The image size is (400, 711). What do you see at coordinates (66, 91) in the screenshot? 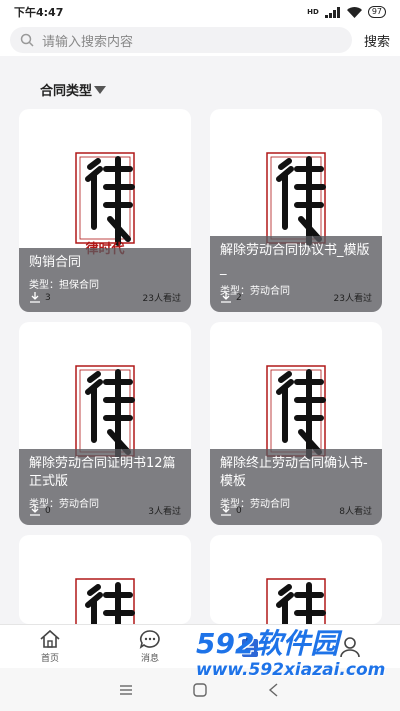
I see `filter-label: 合同类型` at bounding box center [66, 91].